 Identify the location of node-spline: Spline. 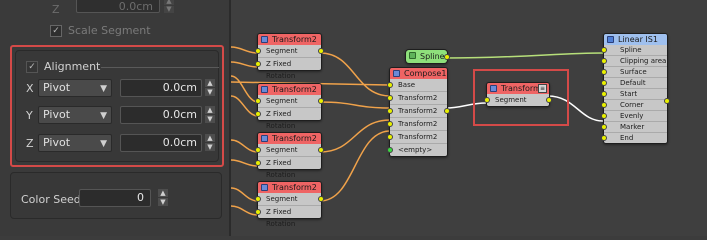
(427, 56).